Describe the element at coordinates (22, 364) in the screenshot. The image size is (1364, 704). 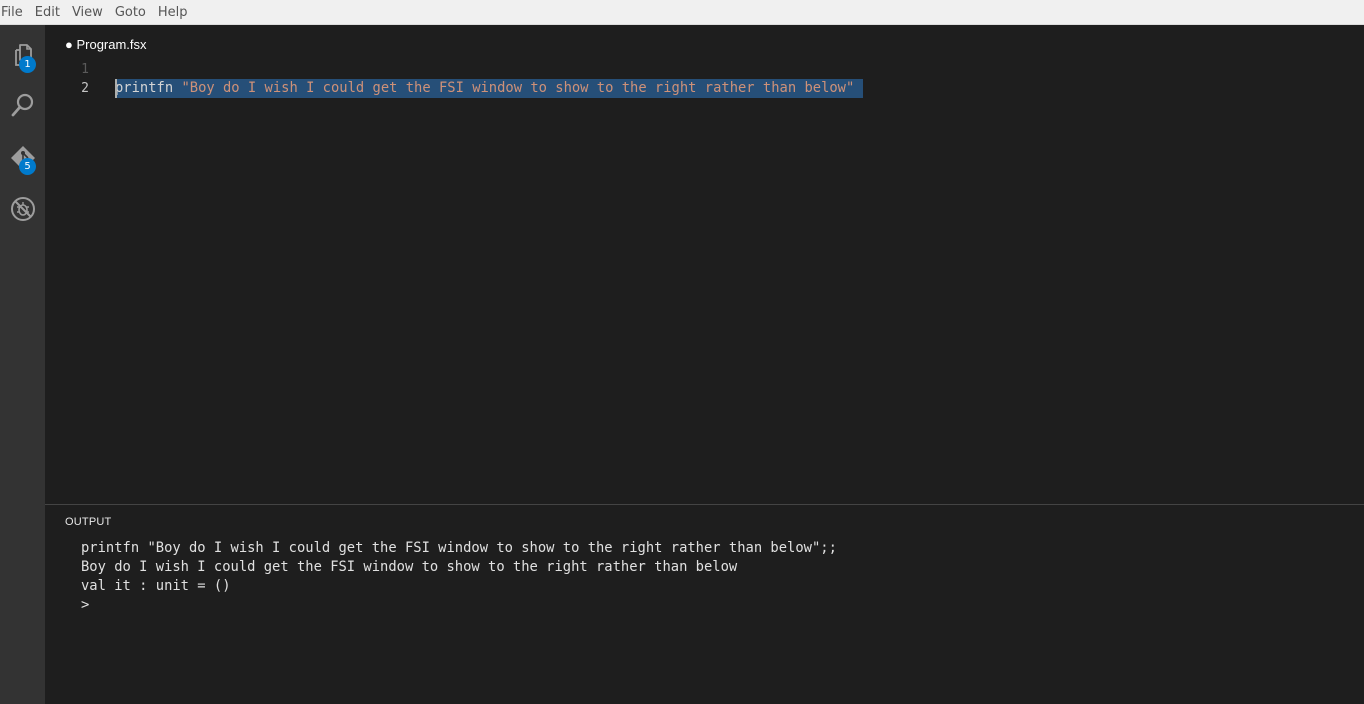
I see `activity-bar: 1 5` at that location.